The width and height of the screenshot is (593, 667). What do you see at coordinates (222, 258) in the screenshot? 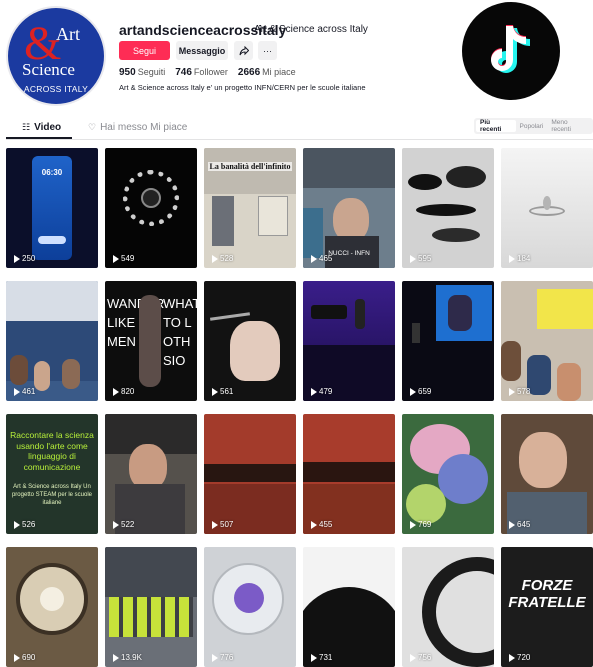
I see `view-count: 528` at bounding box center [222, 258].